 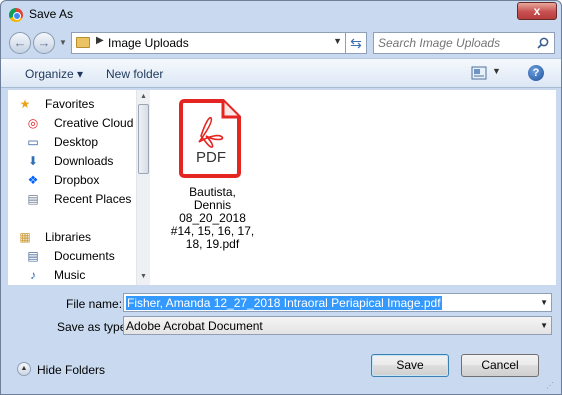 I want to click on sidebar-item-music: ♪ Music, so click(x=72, y=275).